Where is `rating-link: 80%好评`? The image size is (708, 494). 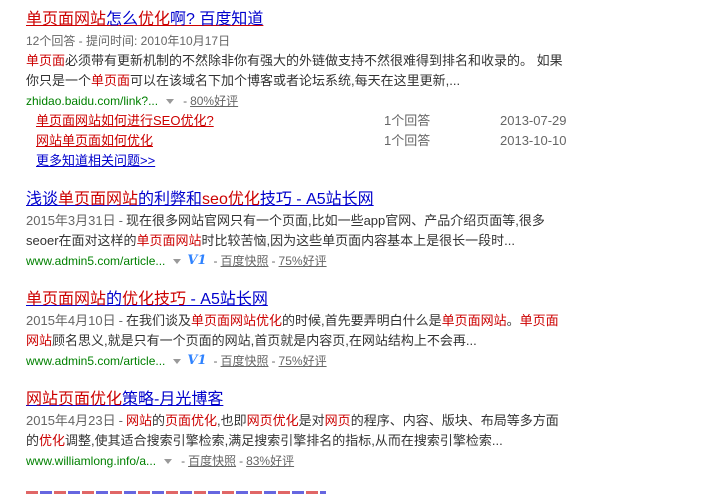
rating-link: 80%好评 is located at coordinates (214, 101).